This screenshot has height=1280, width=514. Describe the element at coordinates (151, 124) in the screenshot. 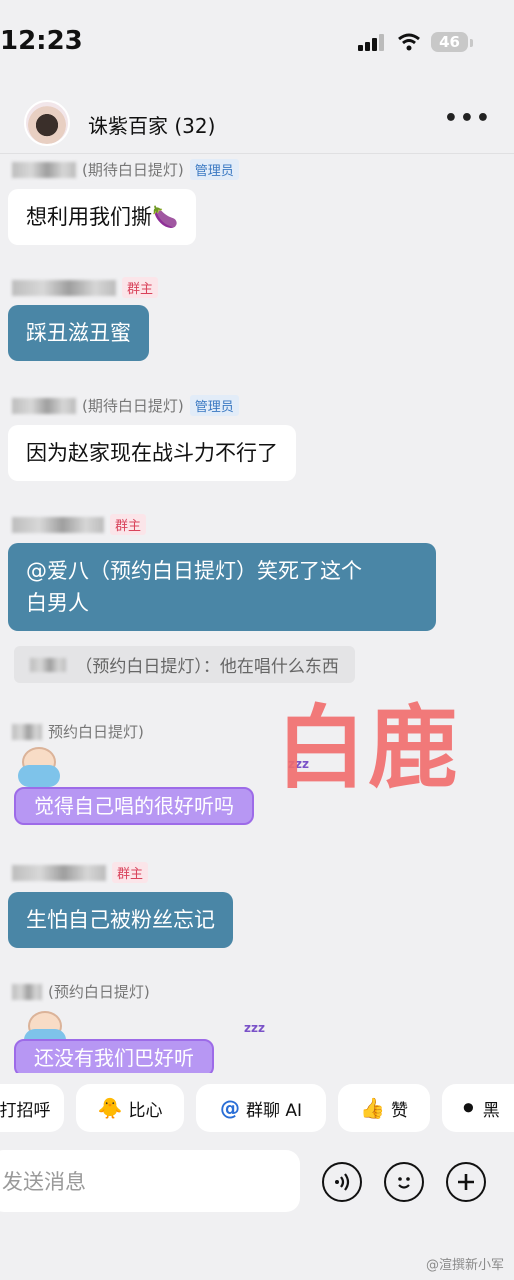

I see `chat-title: 诛紫百家 (32)` at that location.